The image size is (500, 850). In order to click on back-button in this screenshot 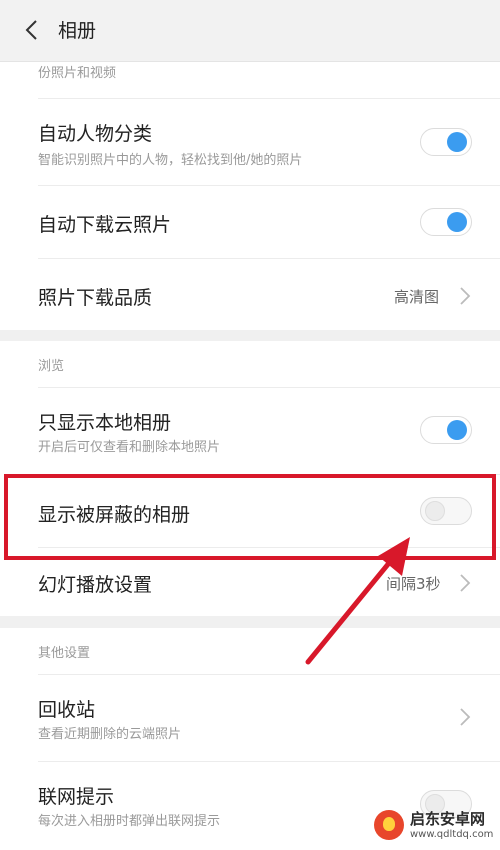, I will do `click(33, 30)`.